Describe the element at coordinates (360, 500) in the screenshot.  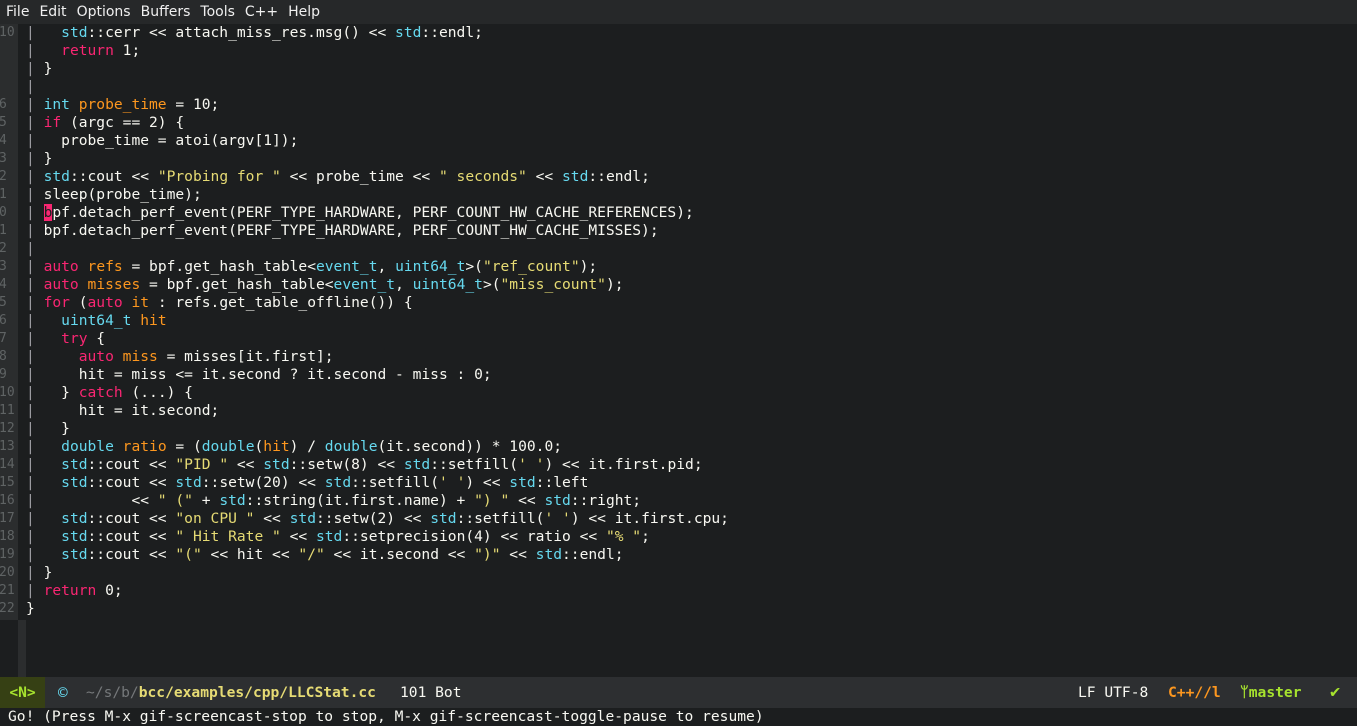
I see `code-token: ::string(it.first.name) +` at that location.